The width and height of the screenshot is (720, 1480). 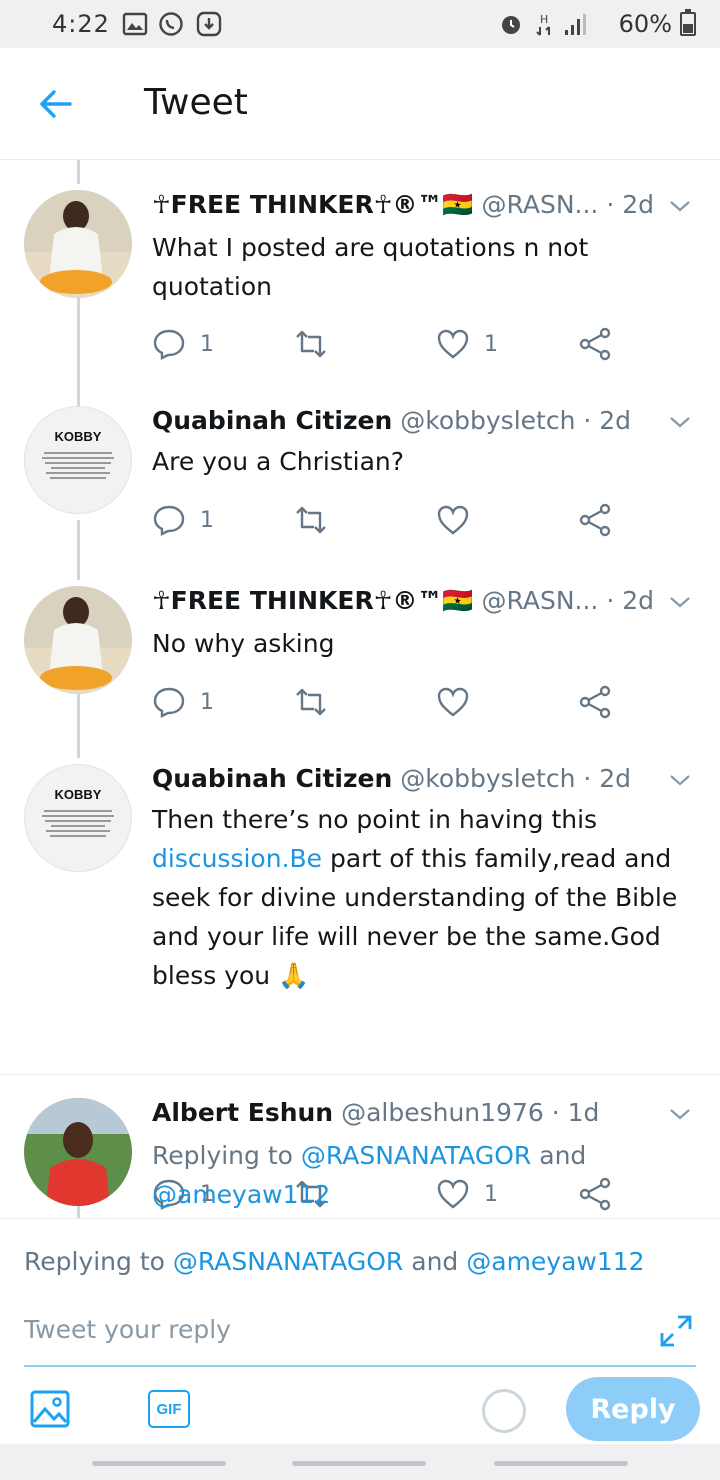 I want to click on reply-button: Reply, so click(x=633, y=1409).